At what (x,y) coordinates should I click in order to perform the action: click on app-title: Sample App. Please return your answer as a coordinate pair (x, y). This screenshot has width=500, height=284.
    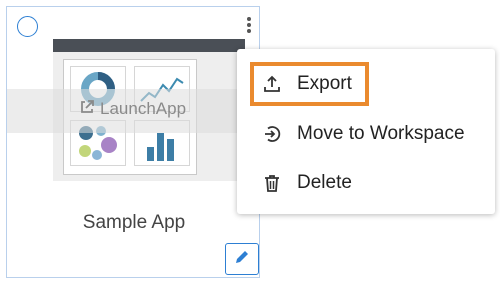
    Looking at the image, I should click on (134, 222).